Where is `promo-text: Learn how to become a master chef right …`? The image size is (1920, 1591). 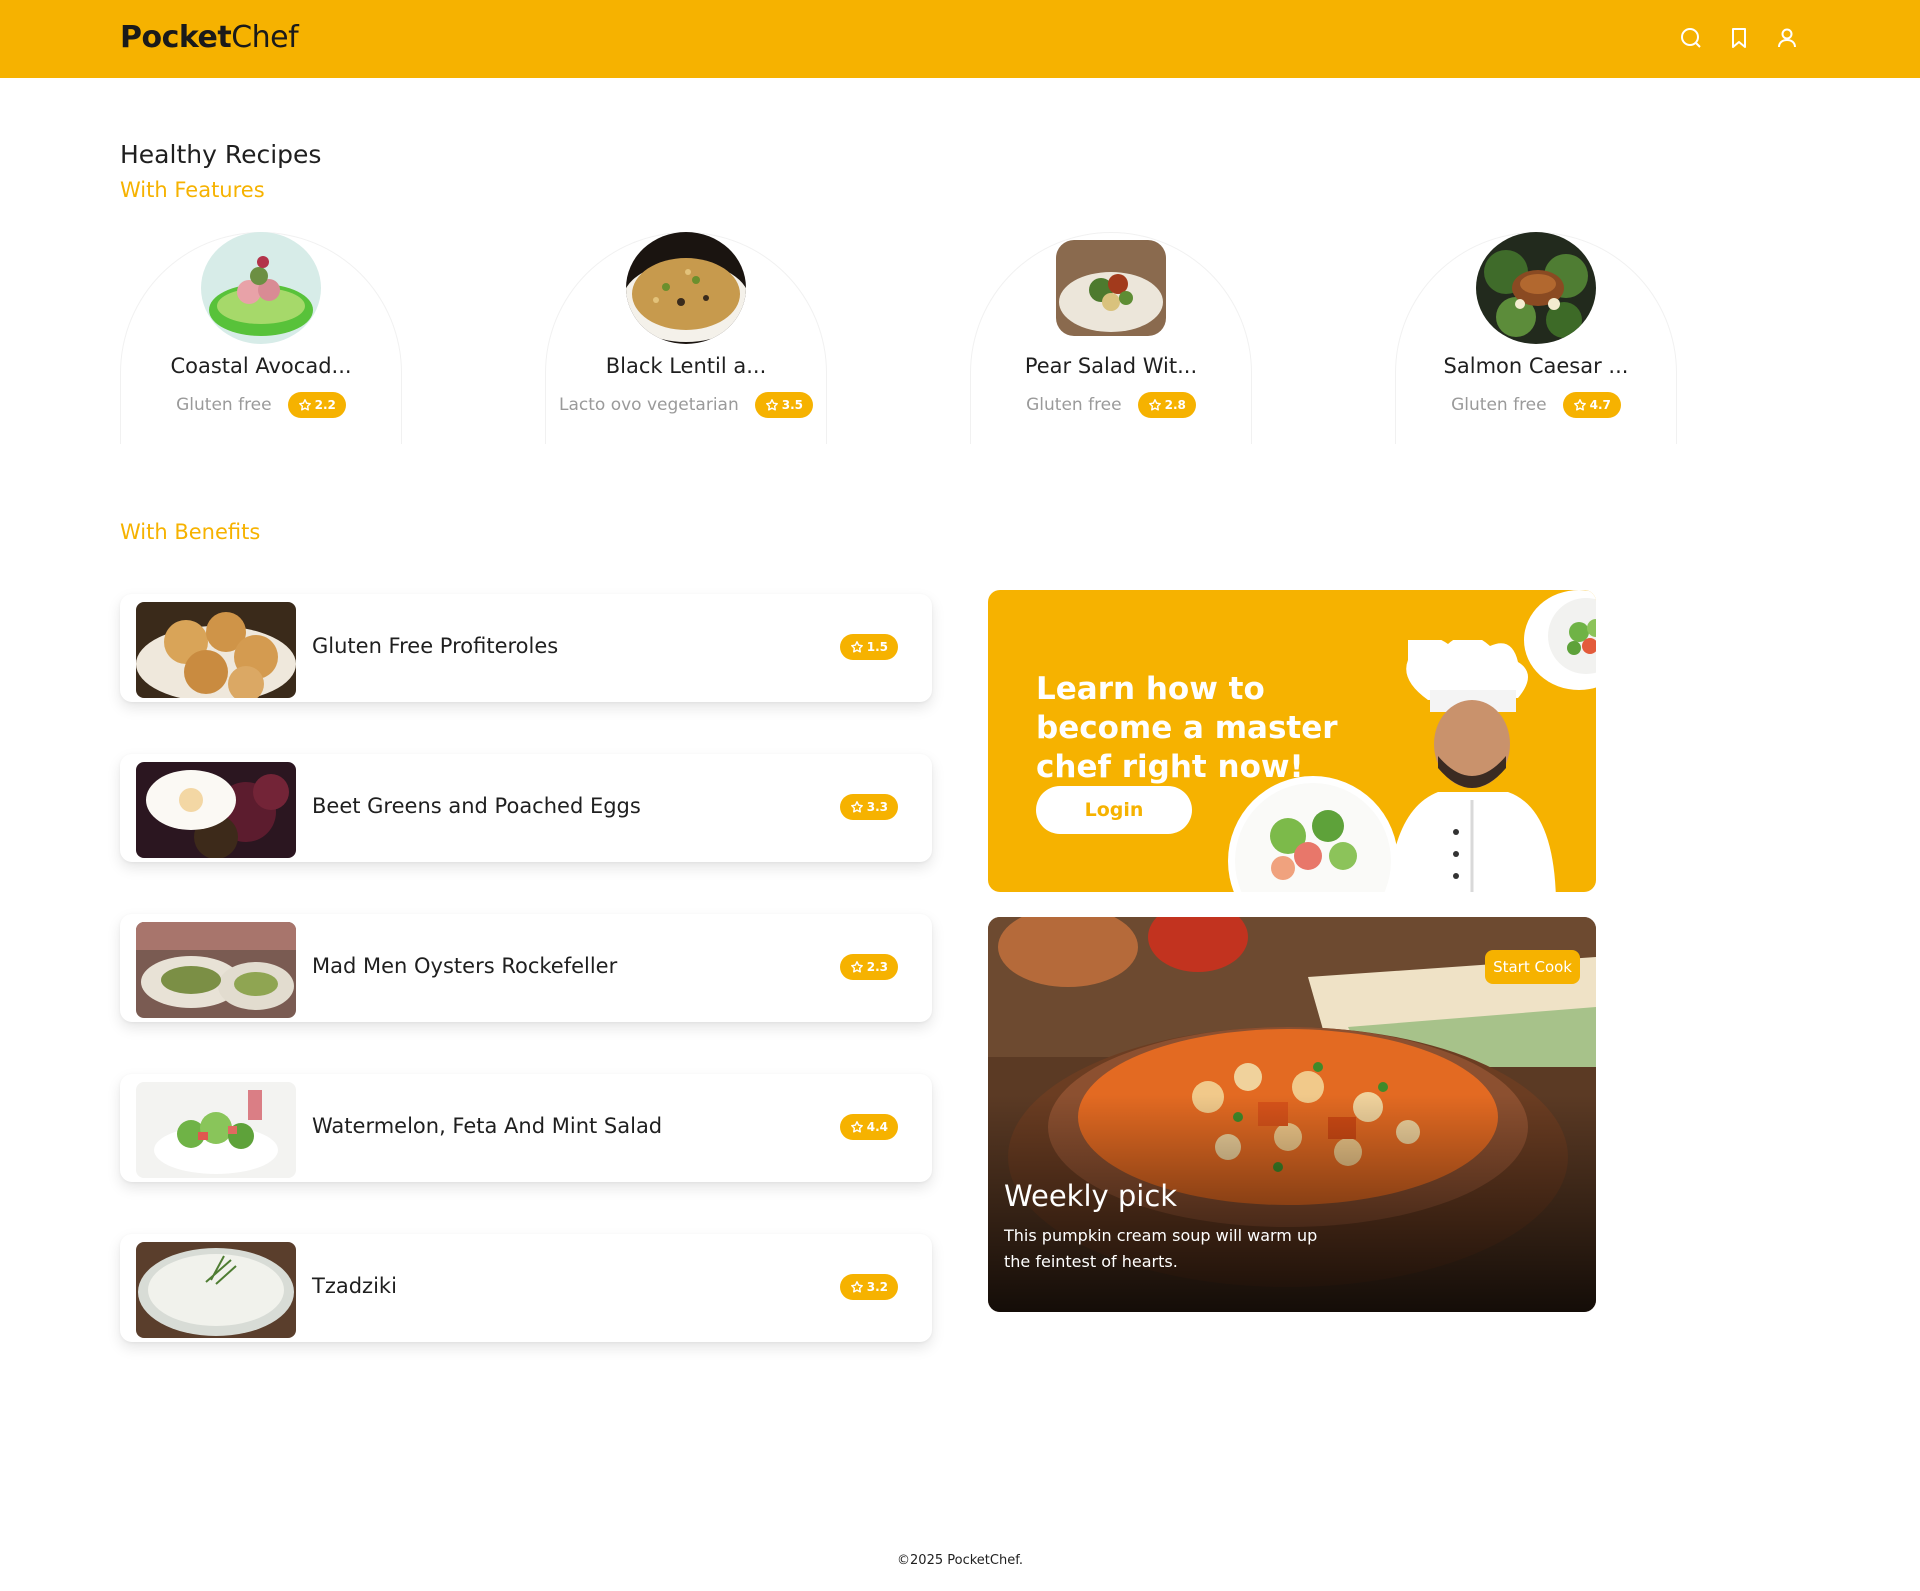 promo-text: Learn how to become a master chef right … is located at coordinates (1187, 728).